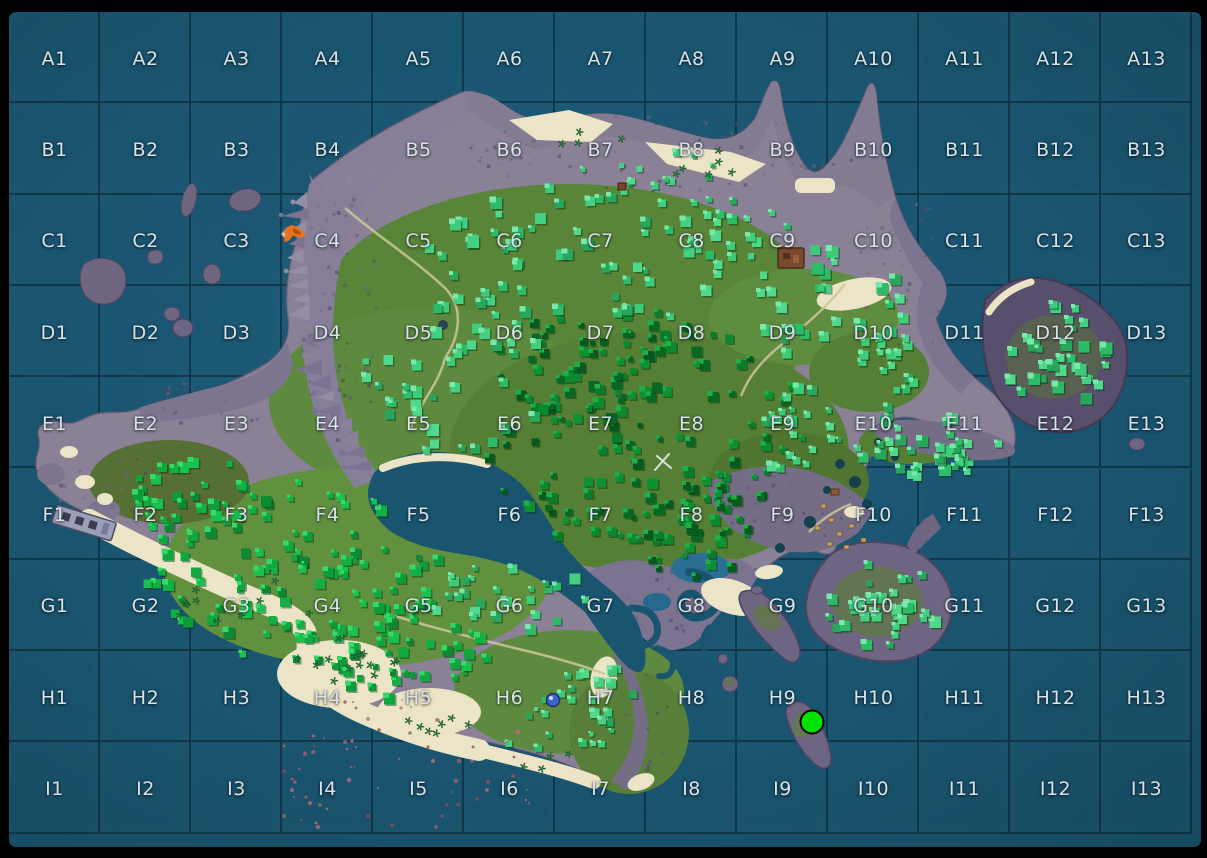 The image size is (1207, 858). I want to click on grid-cell-label: C5, so click(418, 241).